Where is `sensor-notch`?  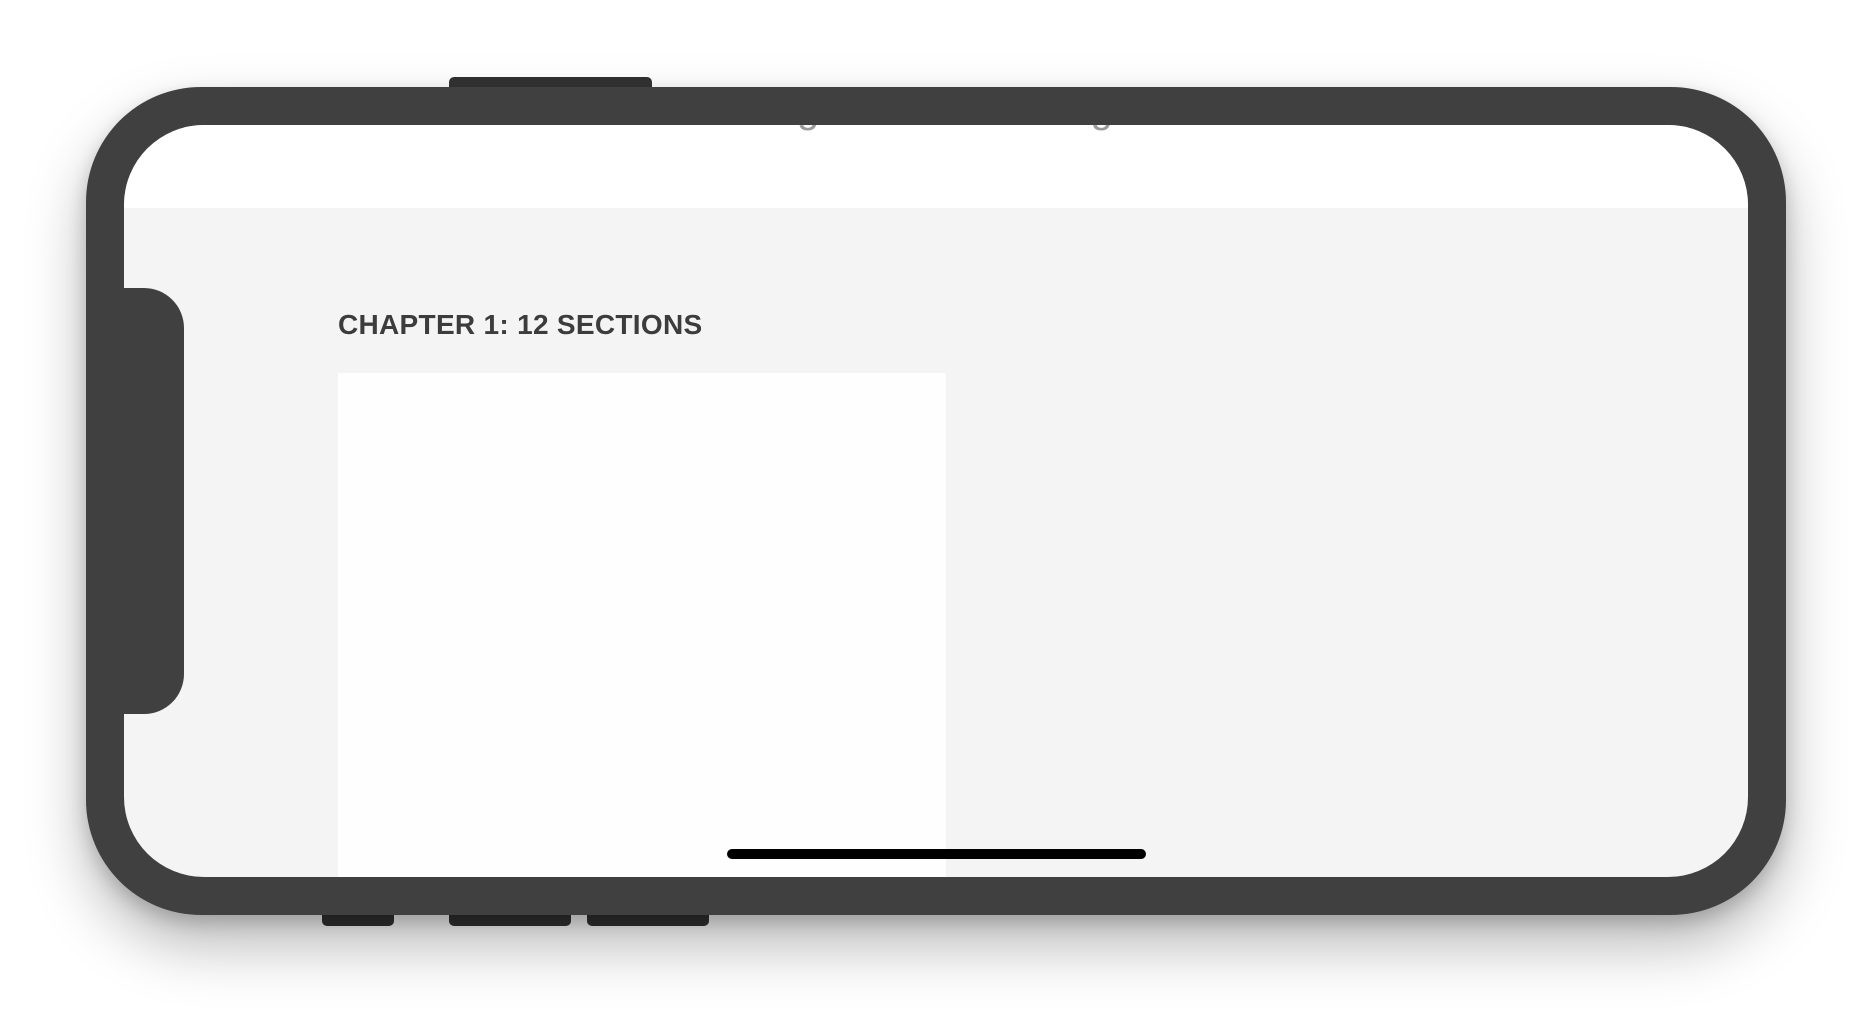 sensor-notch is located at coordinates (154, 501).